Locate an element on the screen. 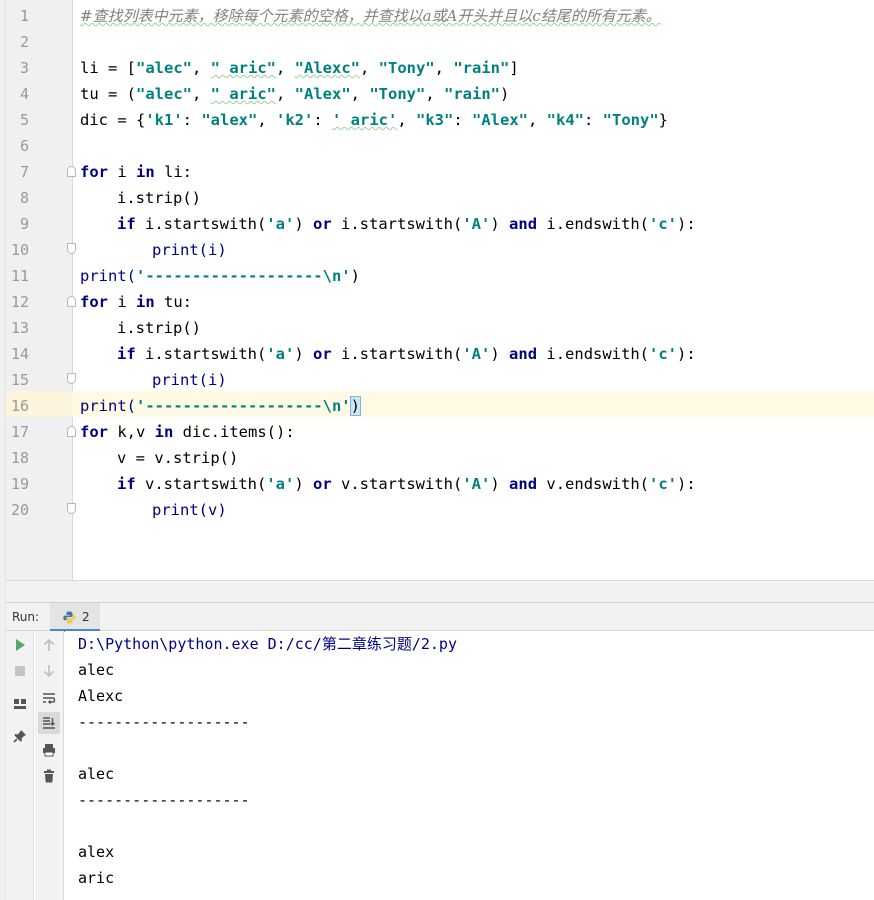 The height and width of the screenshot is (900, 874). next-occurrence-button is located at coordinates (49, 671).